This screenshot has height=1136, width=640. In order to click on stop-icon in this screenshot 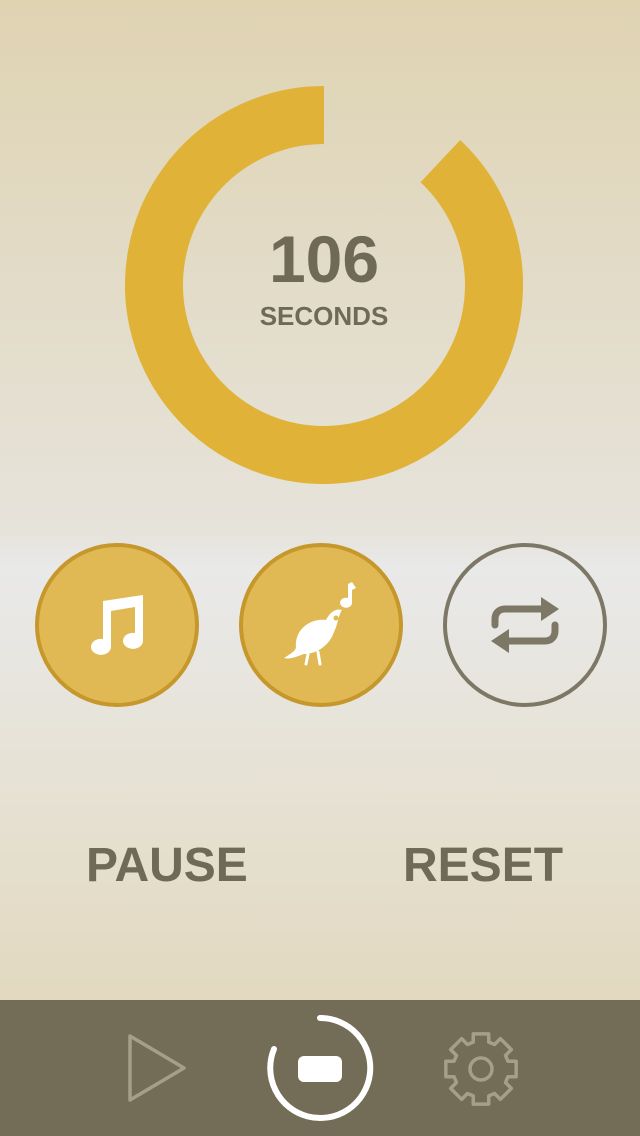, I will do `click(320, 1067)`.